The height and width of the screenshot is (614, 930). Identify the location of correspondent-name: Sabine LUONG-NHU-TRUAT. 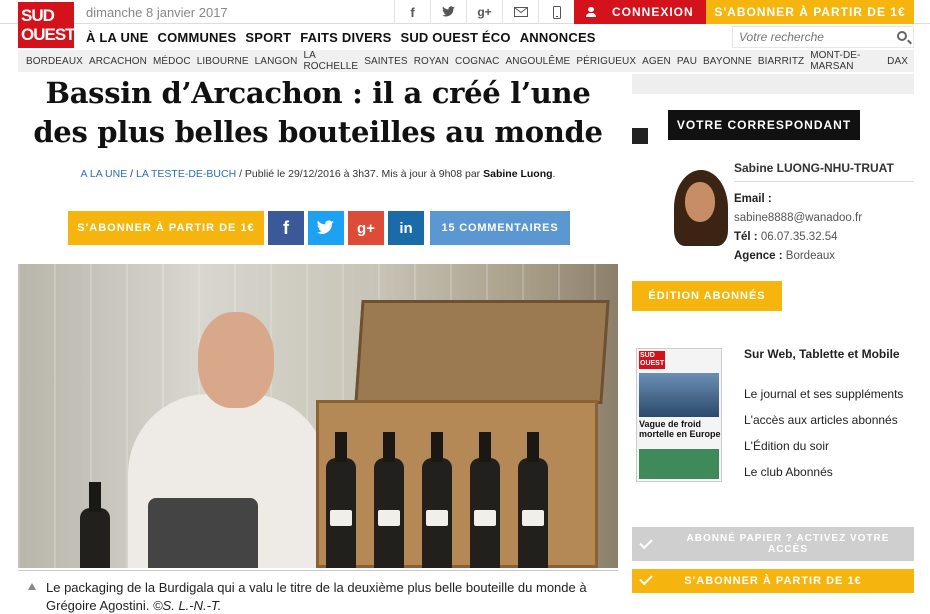
(824, 171).